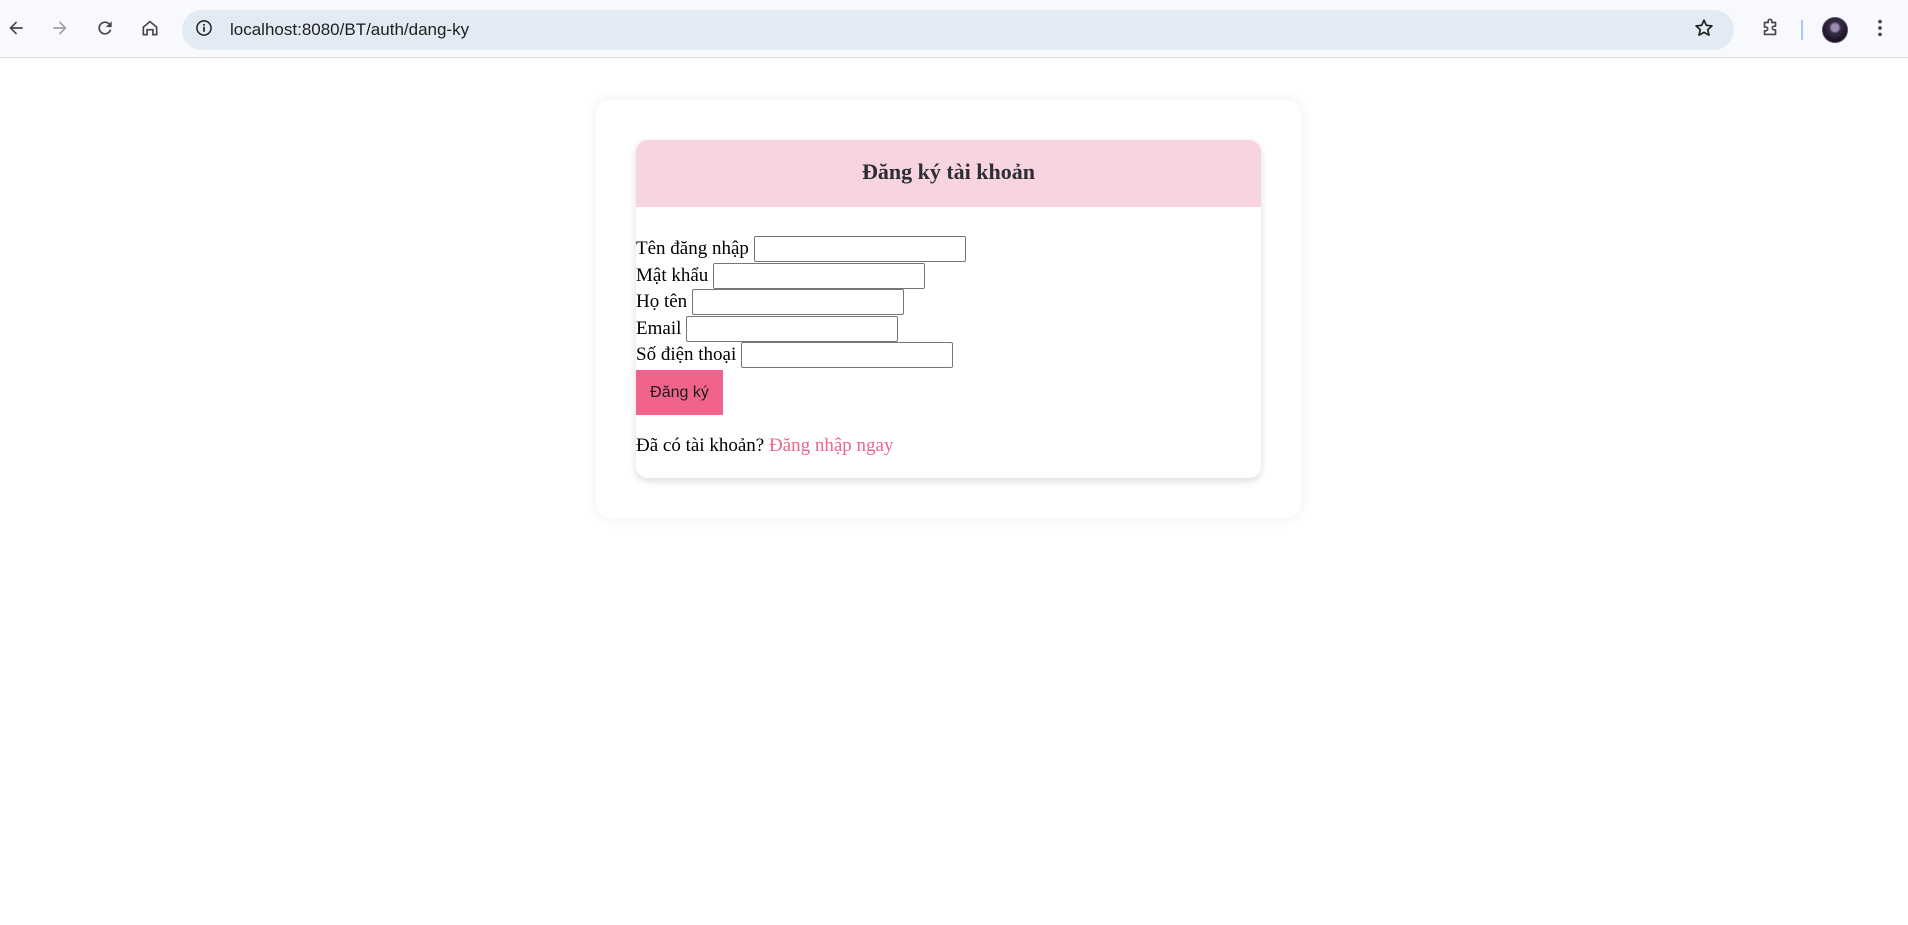  What do you see at coordinates (847, 355) in the screenshot?
I see `phone-input` at bounding box center [847, 355].